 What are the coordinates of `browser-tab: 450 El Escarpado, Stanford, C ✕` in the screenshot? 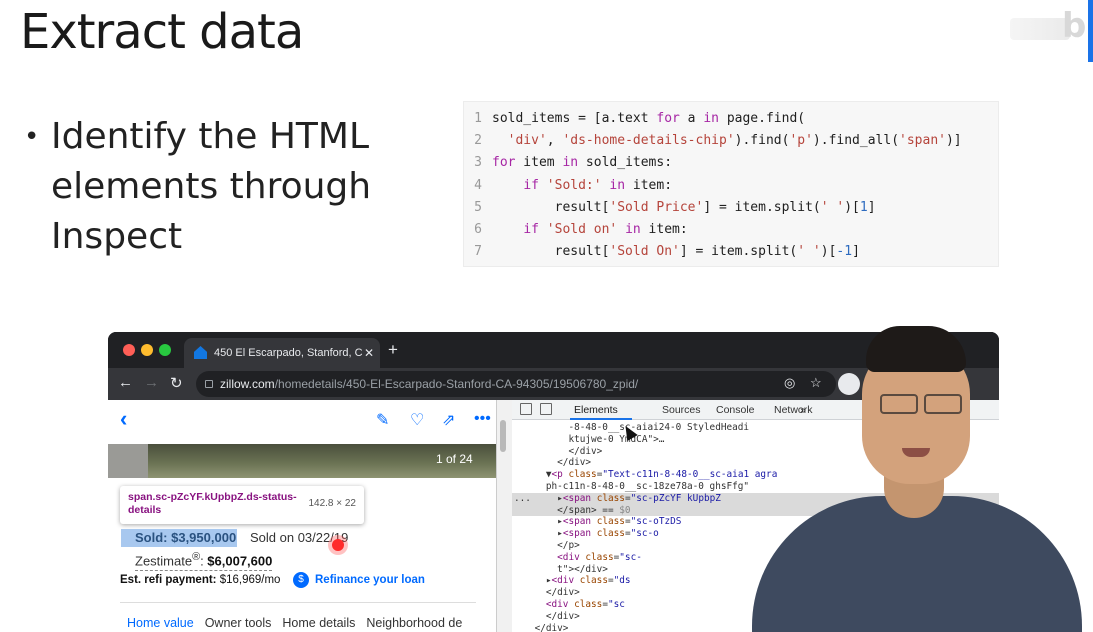 It's located at (282, 353).